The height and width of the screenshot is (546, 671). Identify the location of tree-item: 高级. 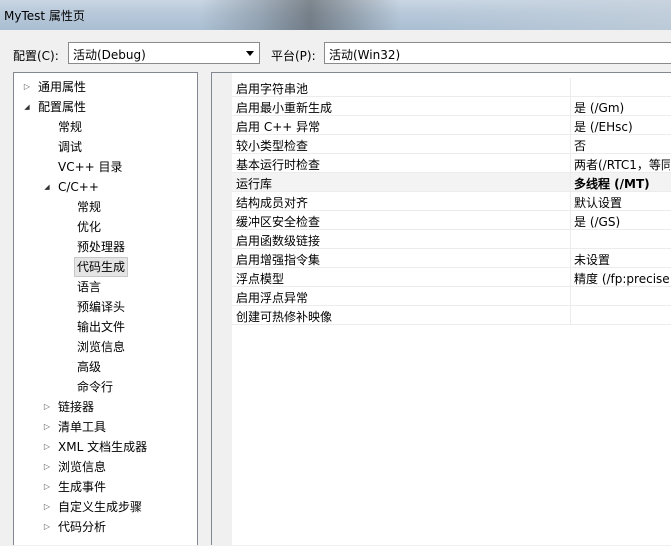
(105, 367).